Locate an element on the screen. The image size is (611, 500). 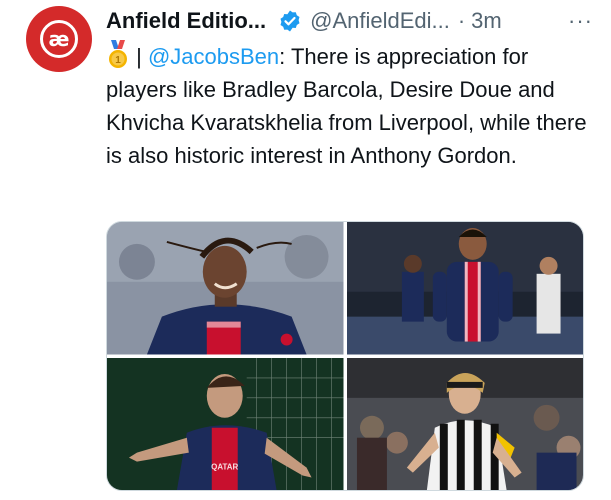
avatar-logo: æ is located at coordinates (59, 39).